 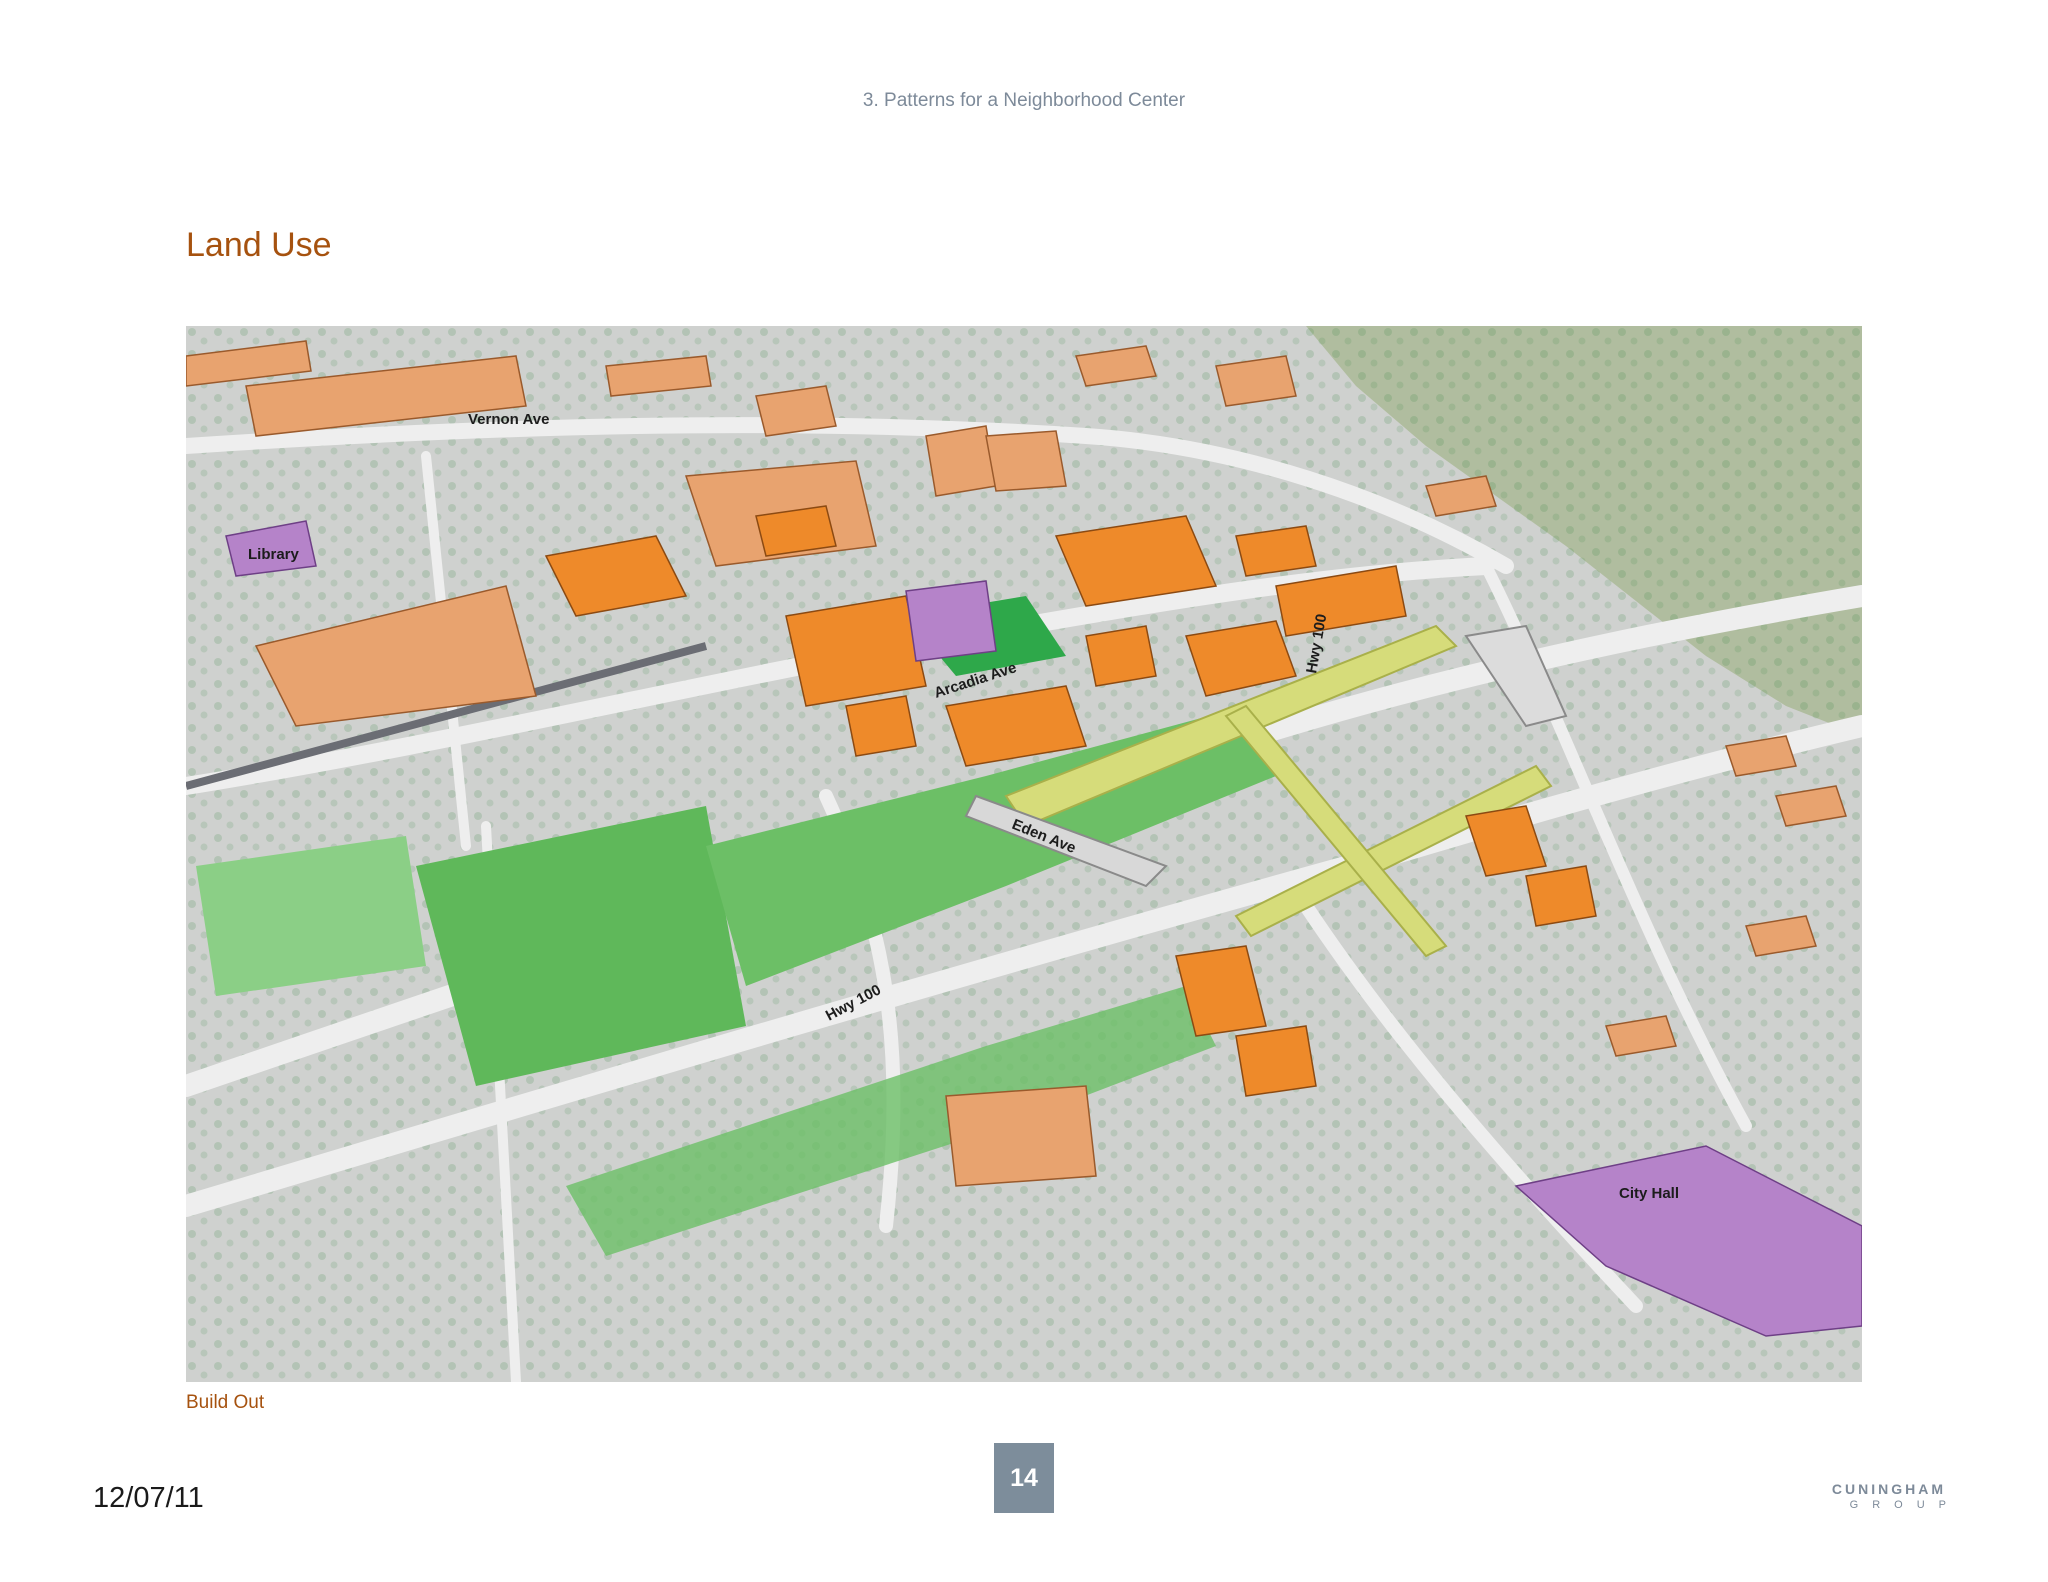 I want to click on footer-date: 12/07/11, so click(x=148, y=1498).